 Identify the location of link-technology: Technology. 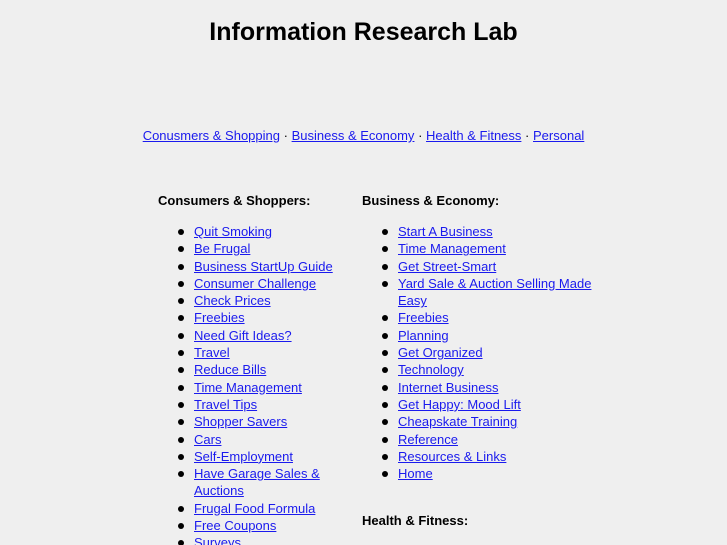
(431, 369).